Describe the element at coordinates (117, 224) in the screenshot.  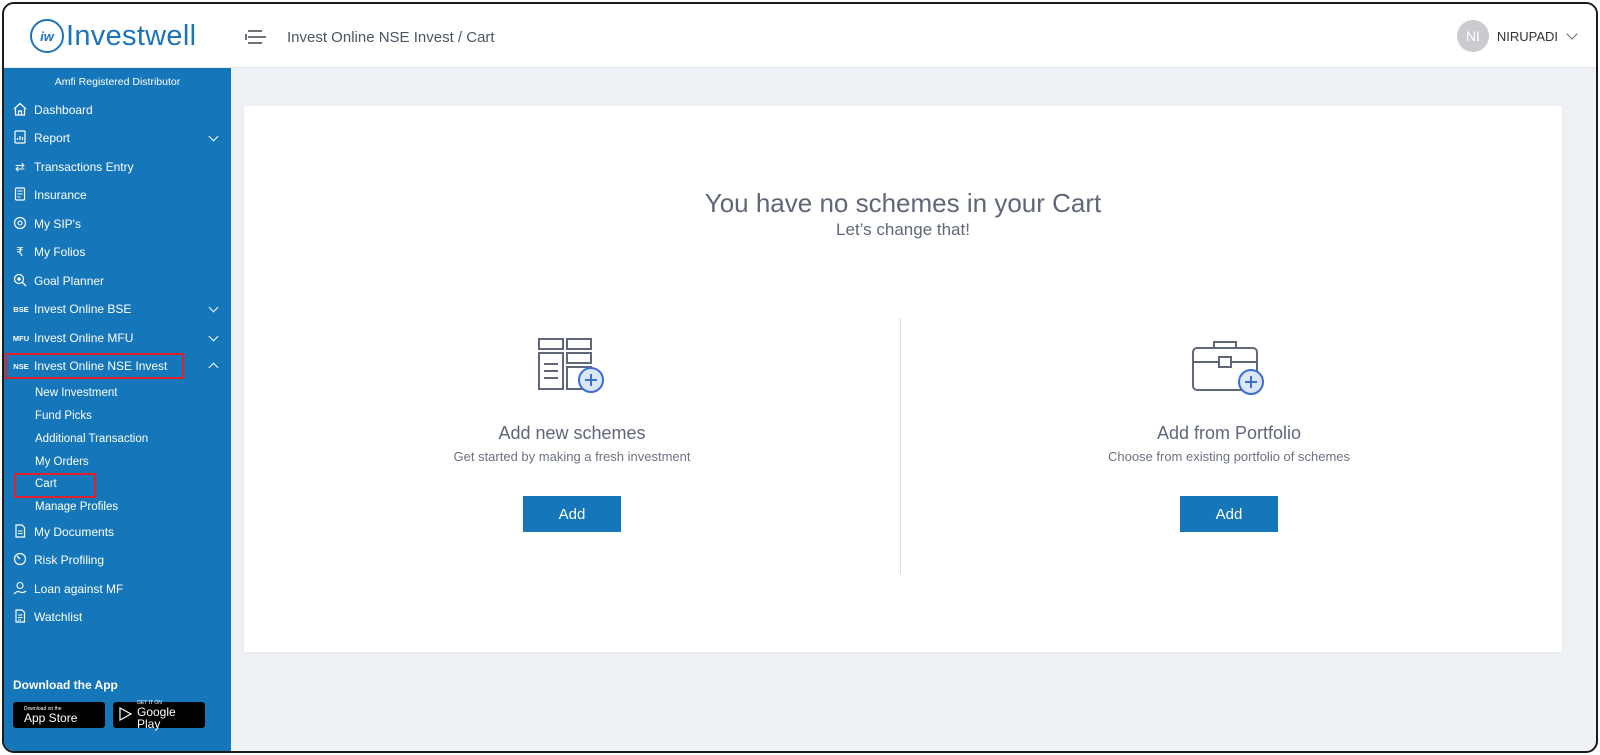
I see `sidebar-item-my-sips: My SIP's` at that location.